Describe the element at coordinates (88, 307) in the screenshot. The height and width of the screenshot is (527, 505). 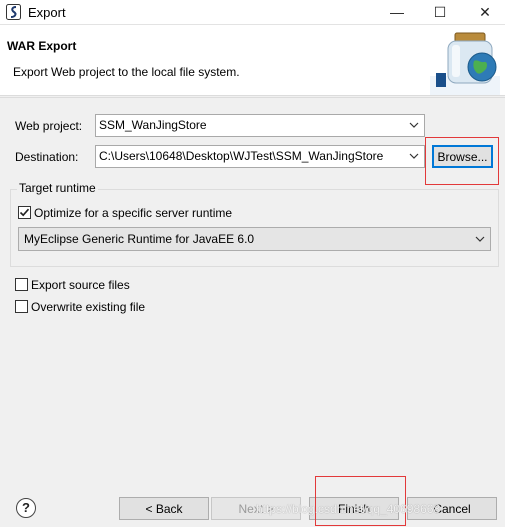
I see `overwrite-file-label: Overwrite existing file` at that location.